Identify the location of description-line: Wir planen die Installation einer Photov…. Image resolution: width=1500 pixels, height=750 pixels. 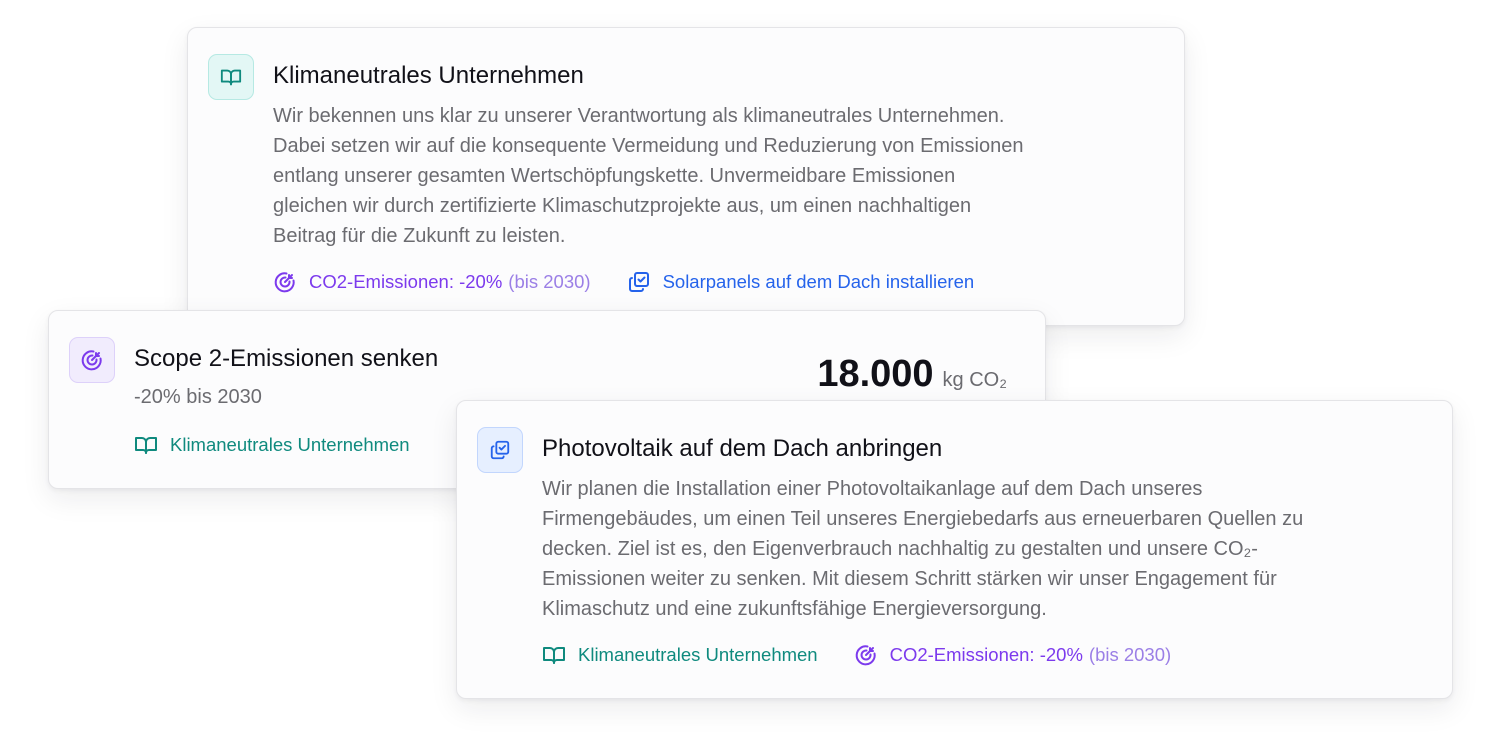
(872, 489).